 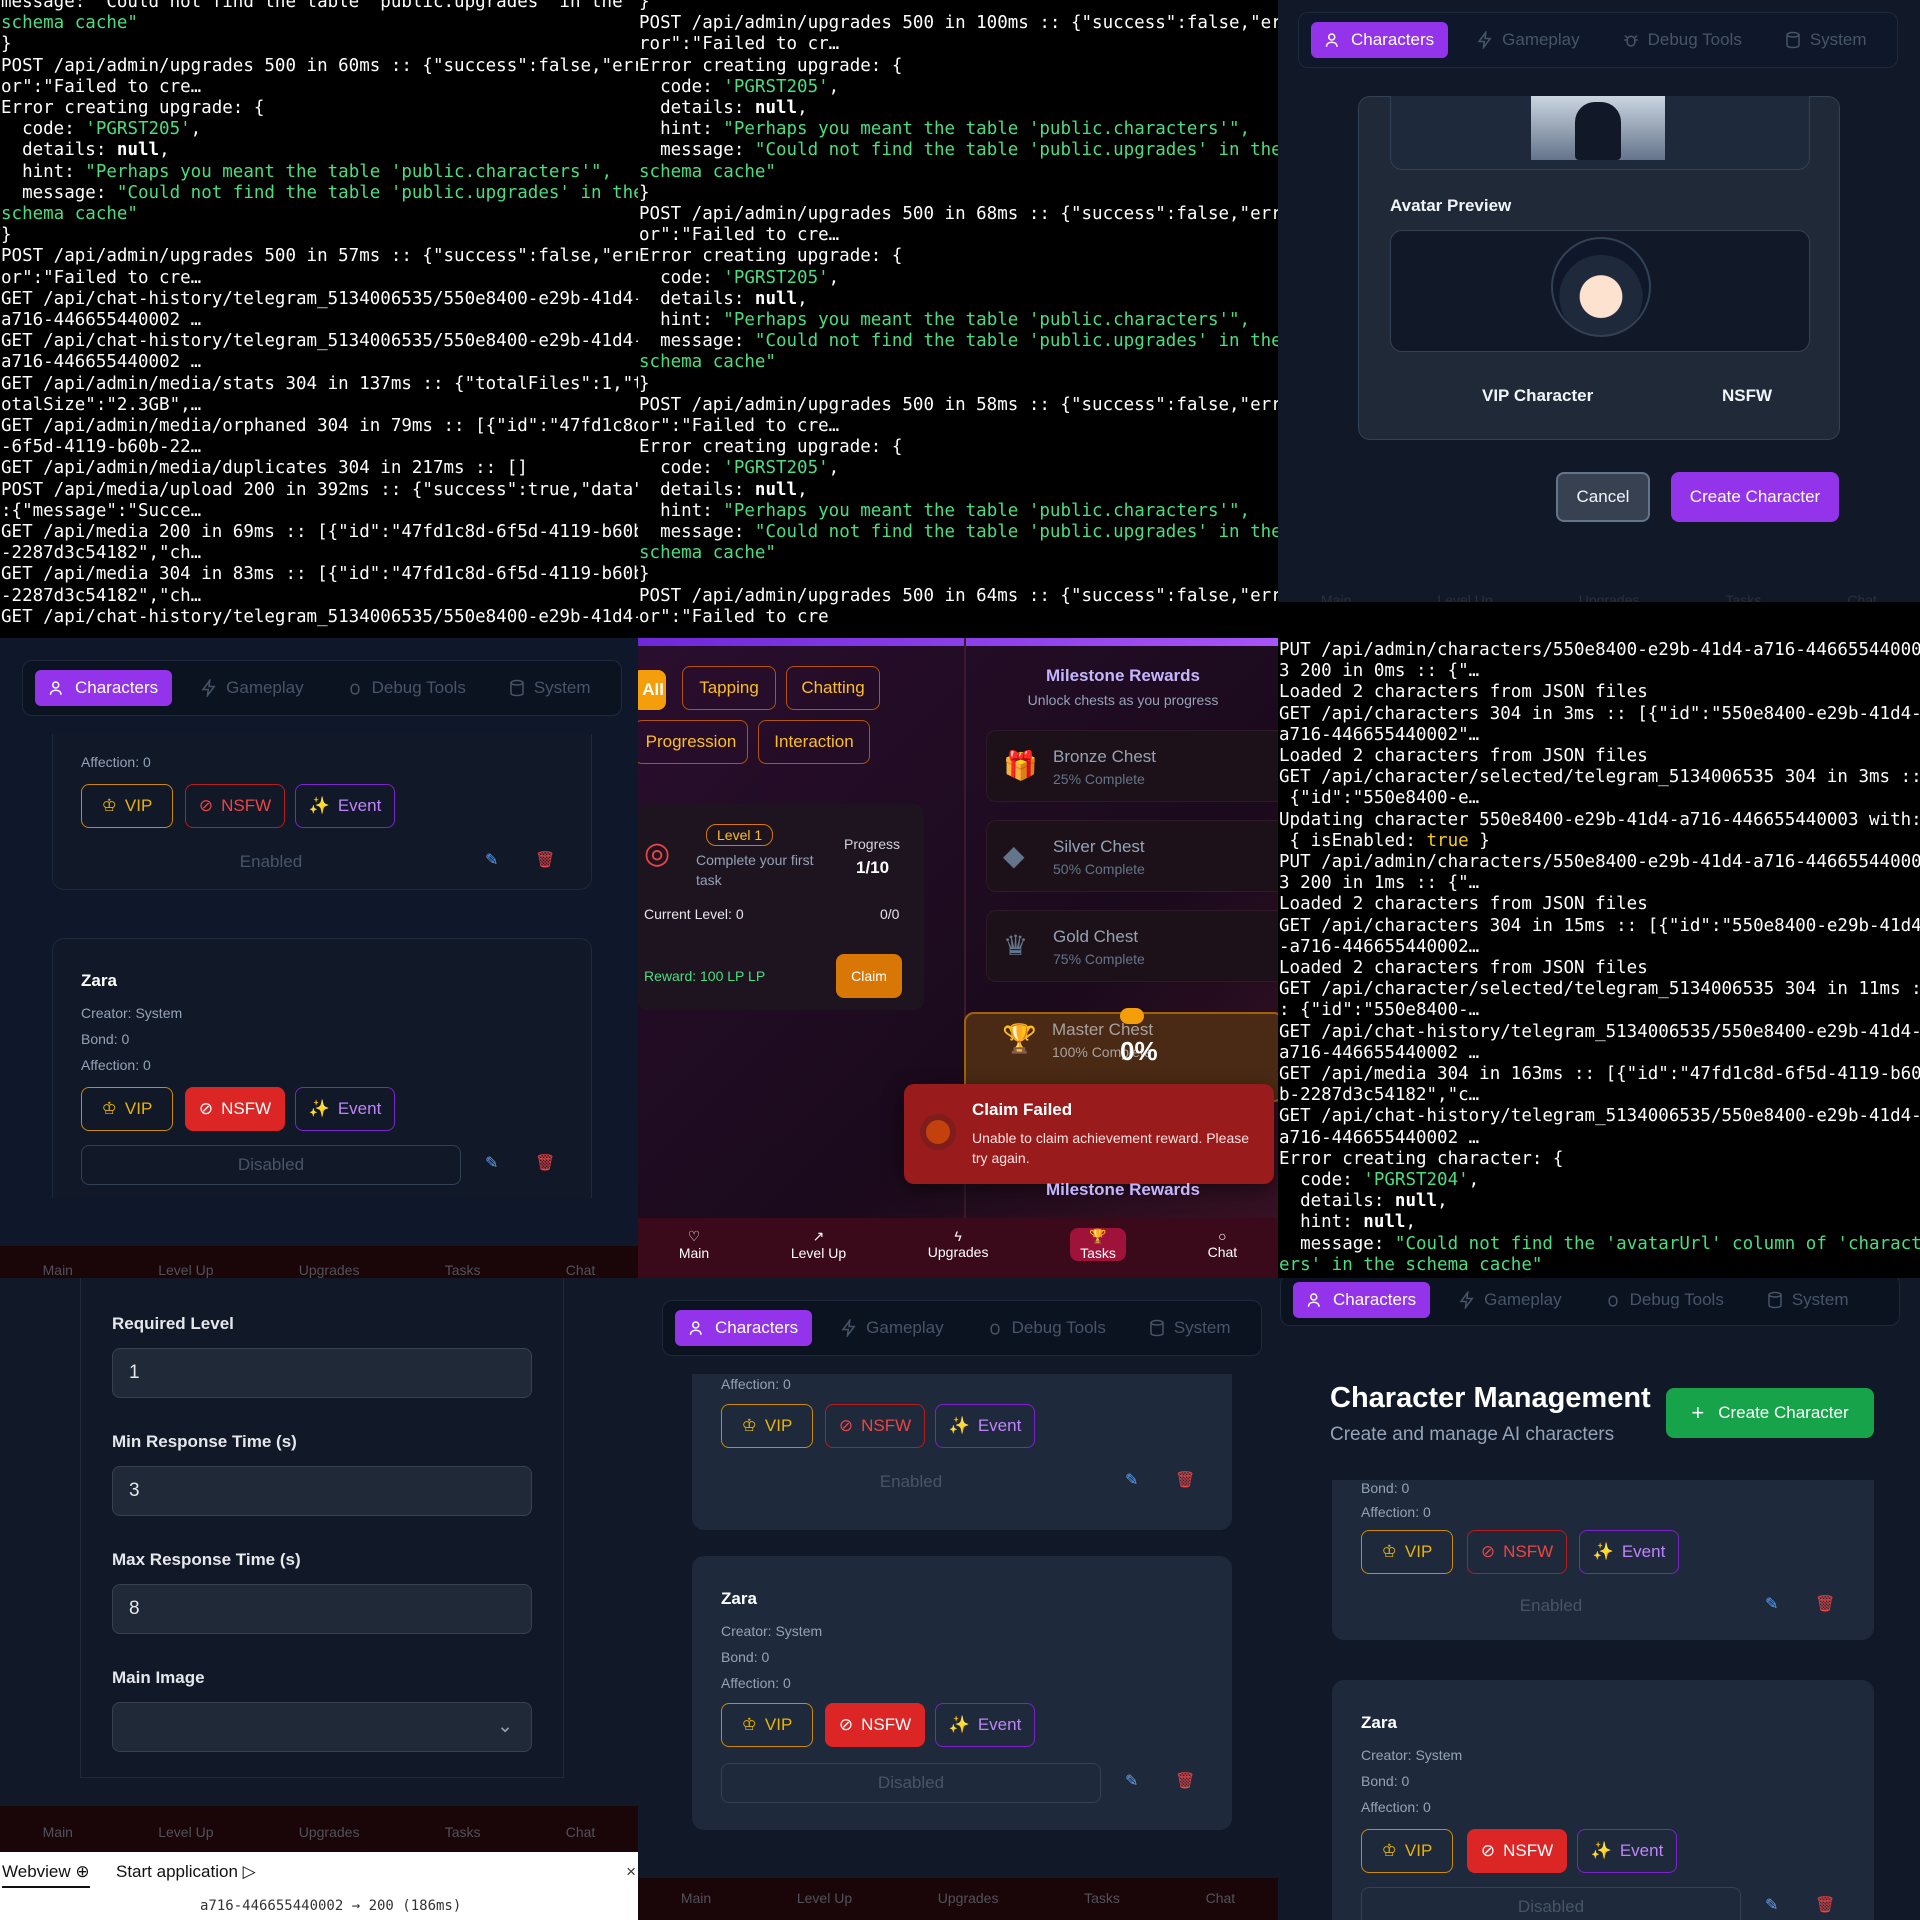 What do you see at coordinates (322, 1609) in the screenshot?
I see `max-response-input: 8` at bounding box center [322, 1609].